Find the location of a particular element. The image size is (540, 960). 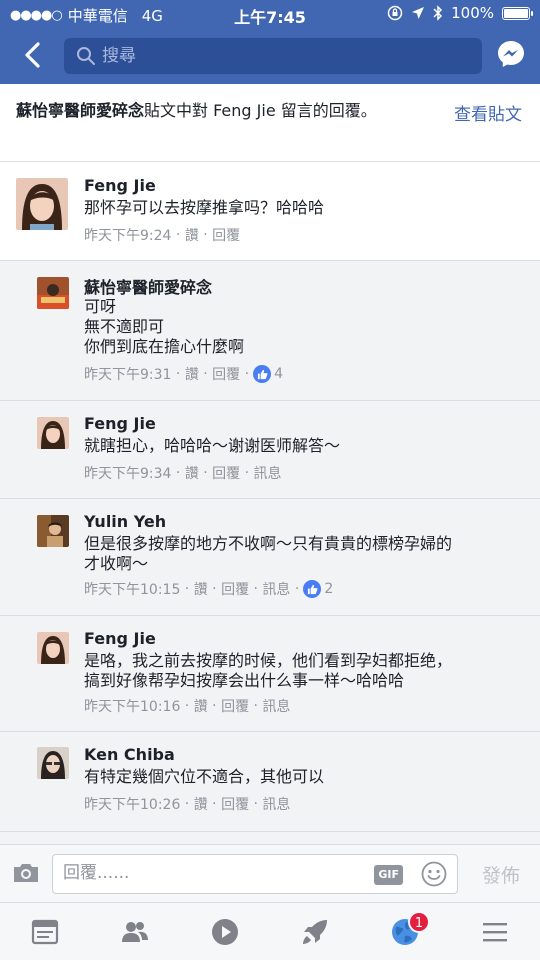

comment-text: 可呀 無不適即可 你們到底在擔心什麼啊 is located at coordinates (164, 326).